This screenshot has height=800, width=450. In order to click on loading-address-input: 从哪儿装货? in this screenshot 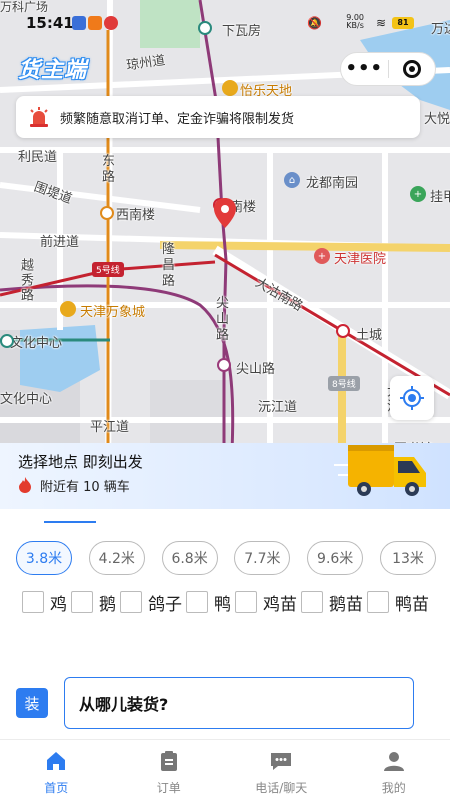, I will do `click(239, 703)`.